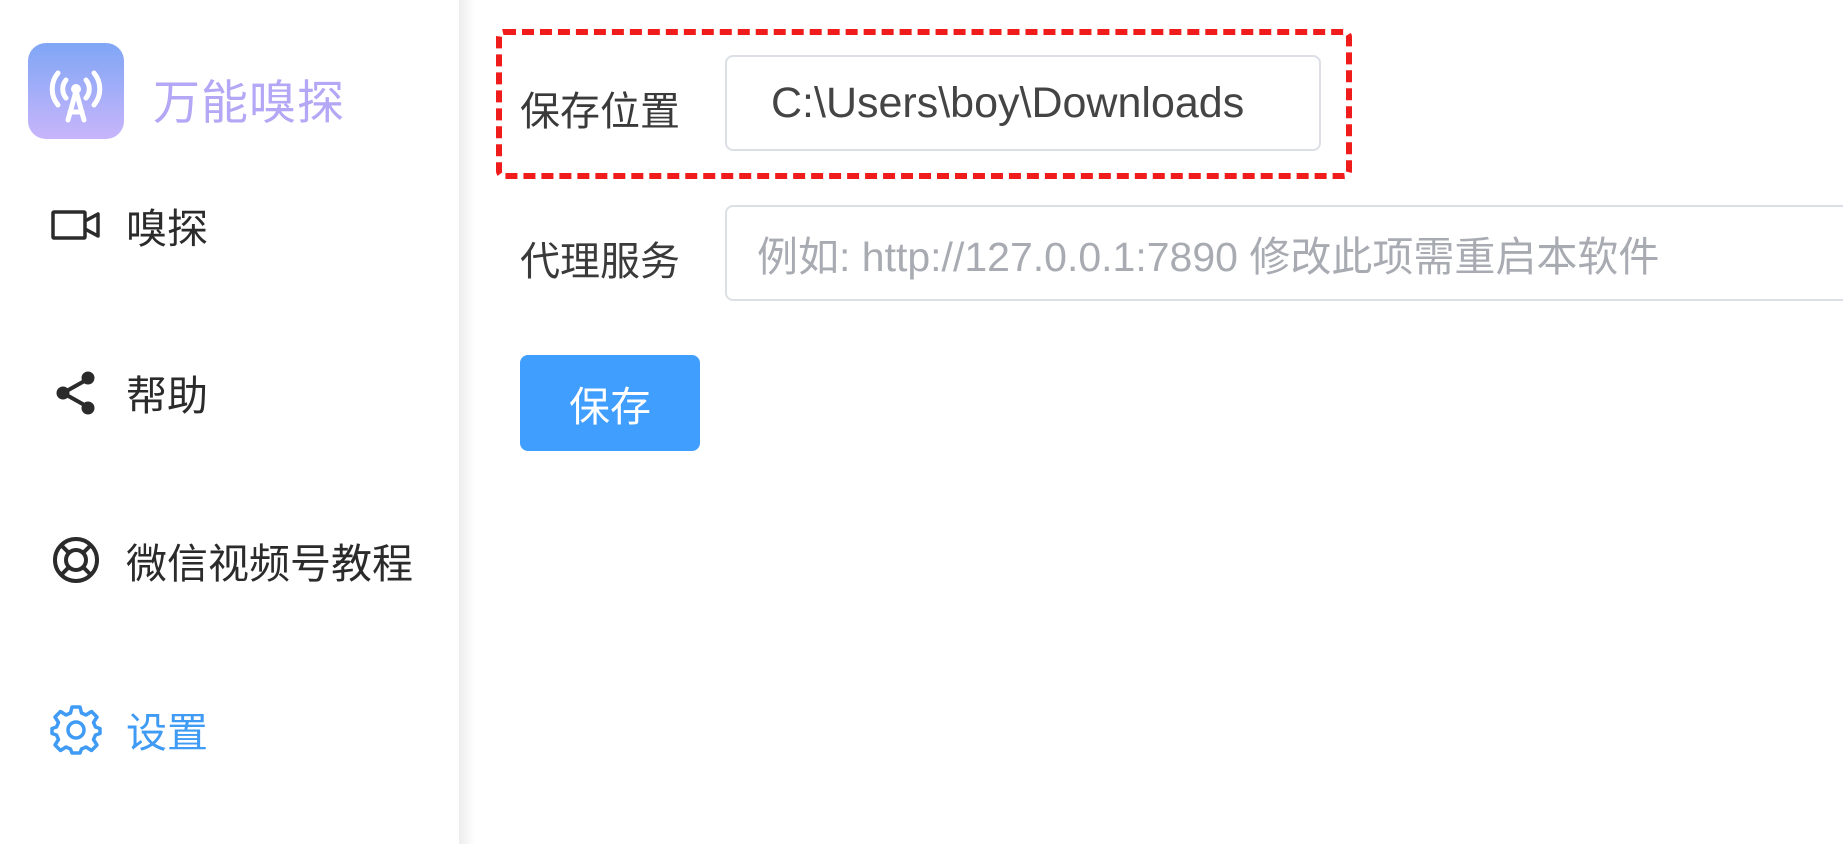 Image resolution: width=1843 pixels, height=844 pixels. I want to click on antenna-broadcast-icon, so click(76, 96).